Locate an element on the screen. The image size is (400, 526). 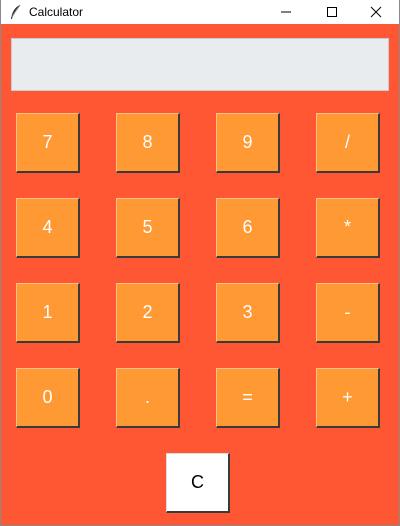
key-equals: = is located at coordinates (248, 398).